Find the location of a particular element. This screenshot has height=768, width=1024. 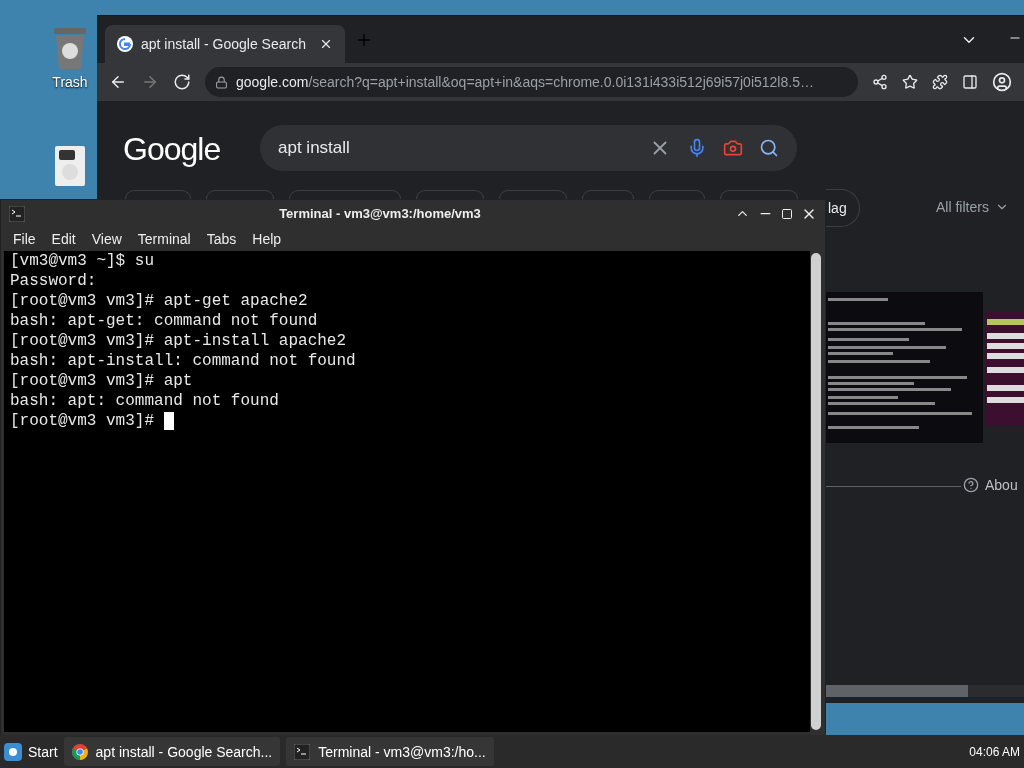

chrome-icon is located at coordinates (79, 751).